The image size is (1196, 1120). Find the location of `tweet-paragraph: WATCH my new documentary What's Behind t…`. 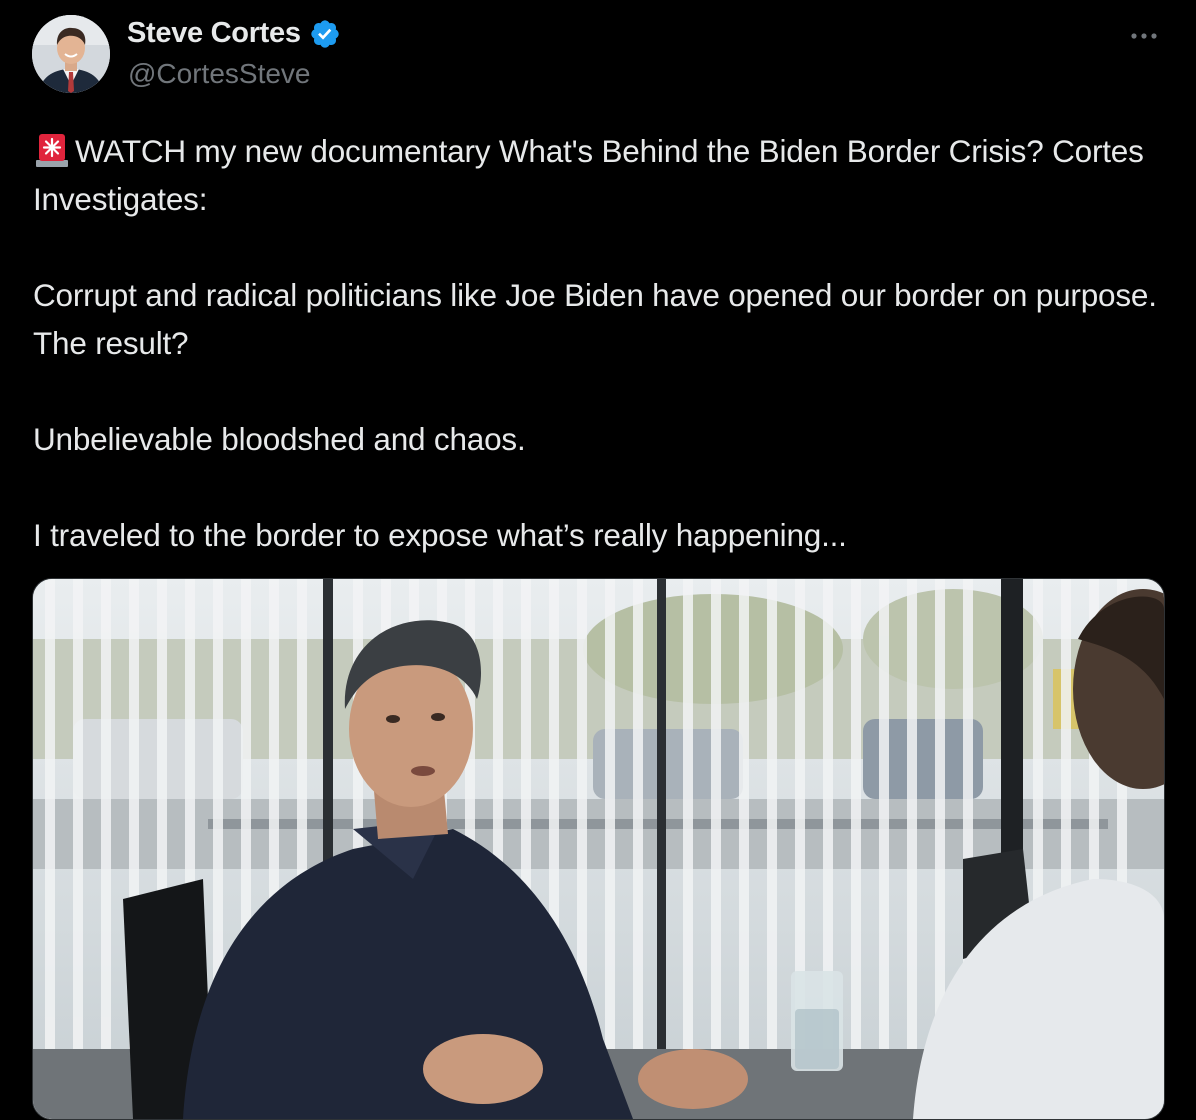

tweet-paragraph: WATCH my new documentary What's Behind t… is located at coordinates (603, 175).